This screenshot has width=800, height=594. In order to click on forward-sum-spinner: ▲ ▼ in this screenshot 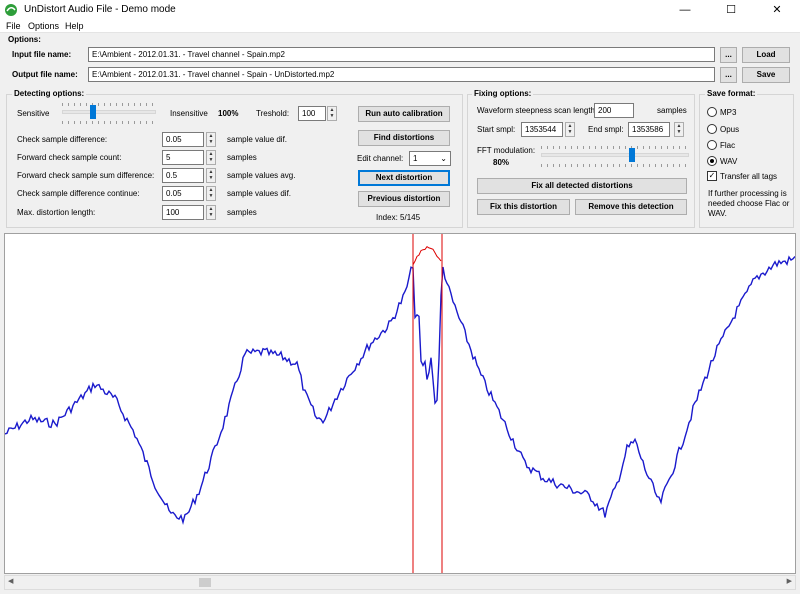, I will do `click(211, 175)`.